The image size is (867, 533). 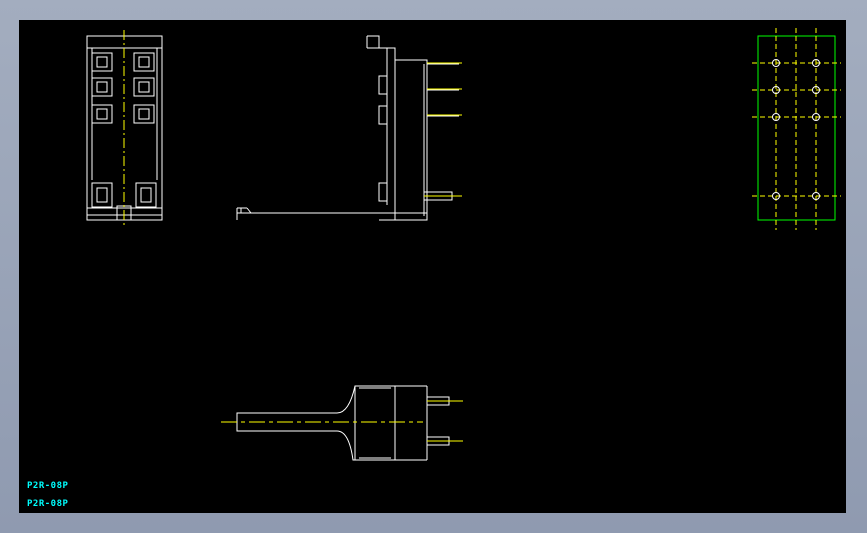 I want to click on side-view-terminal-strip, so click(x=411, y=140).